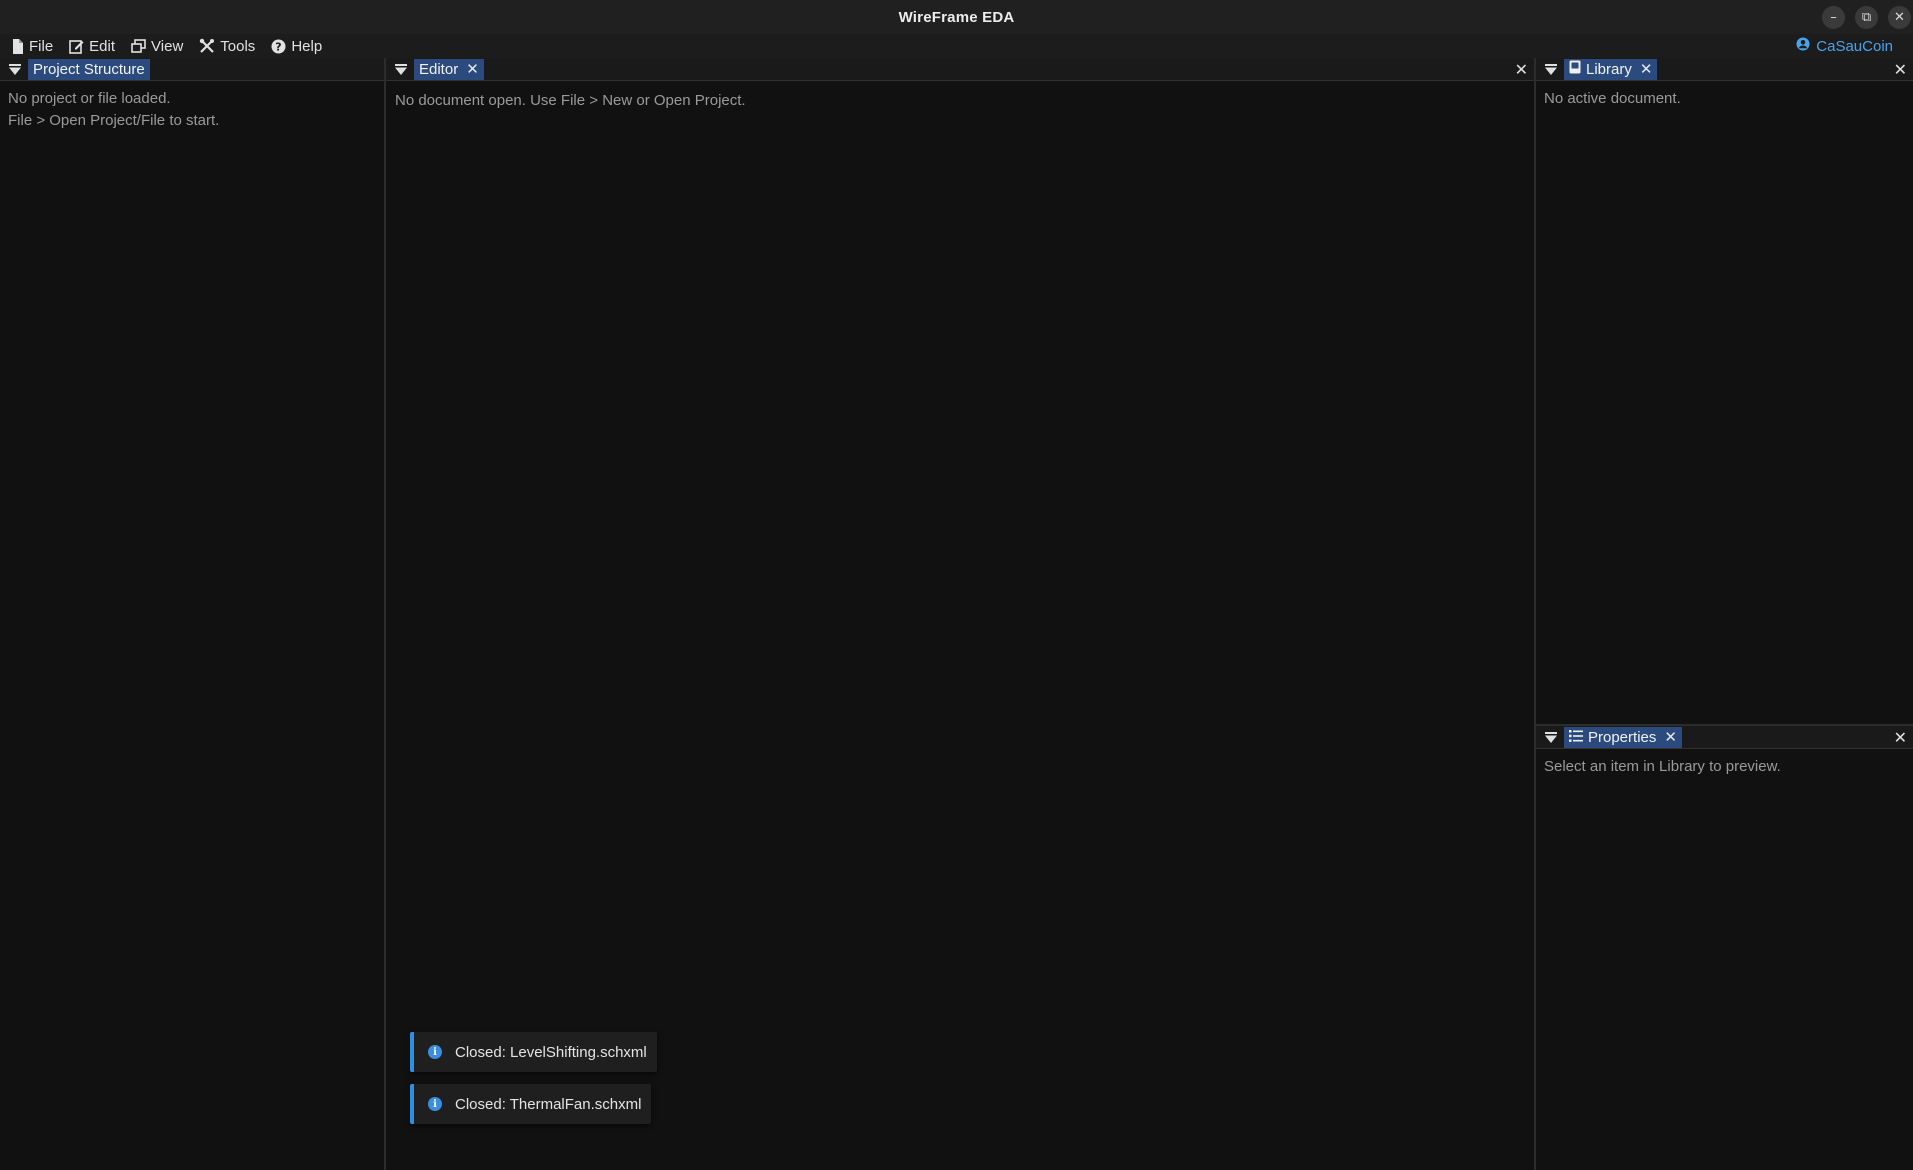  I want to click on menu-bar: File Edit View Tools ? Help CaSauCoin, so click(956, 46).